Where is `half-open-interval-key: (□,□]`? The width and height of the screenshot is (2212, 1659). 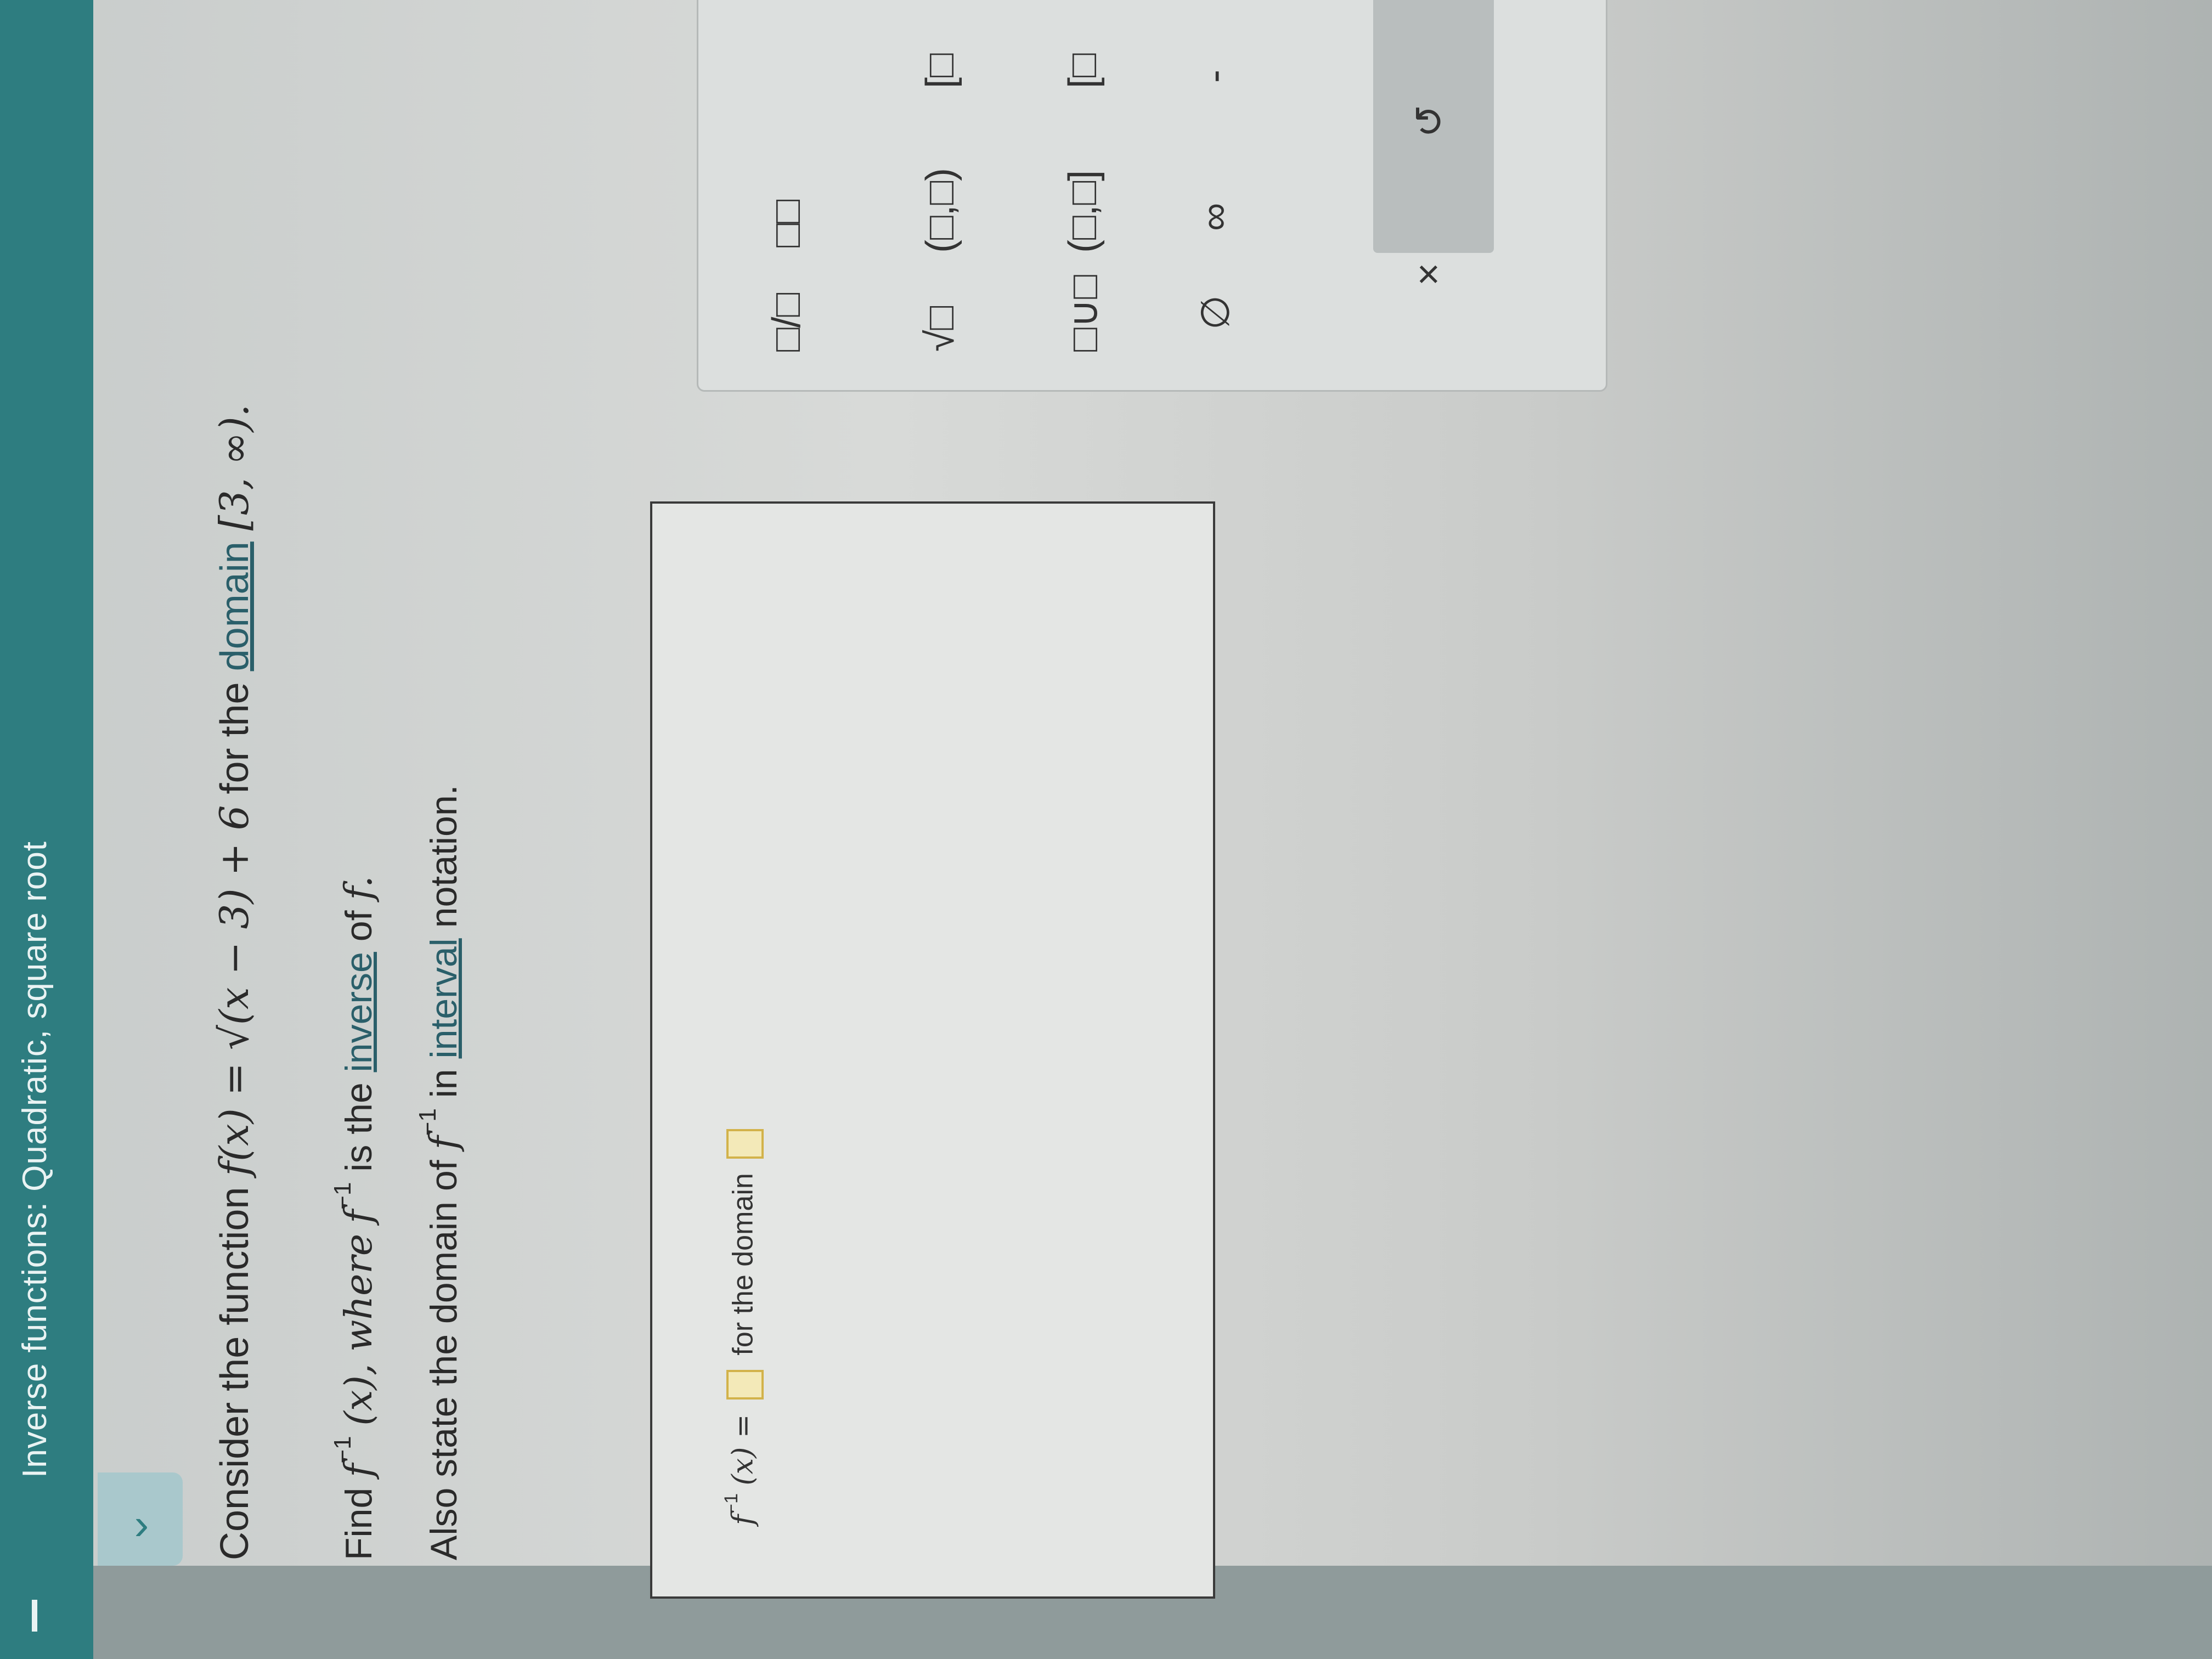
half-open-interval-key: (□,□] is located at coordinates (1082, 211).